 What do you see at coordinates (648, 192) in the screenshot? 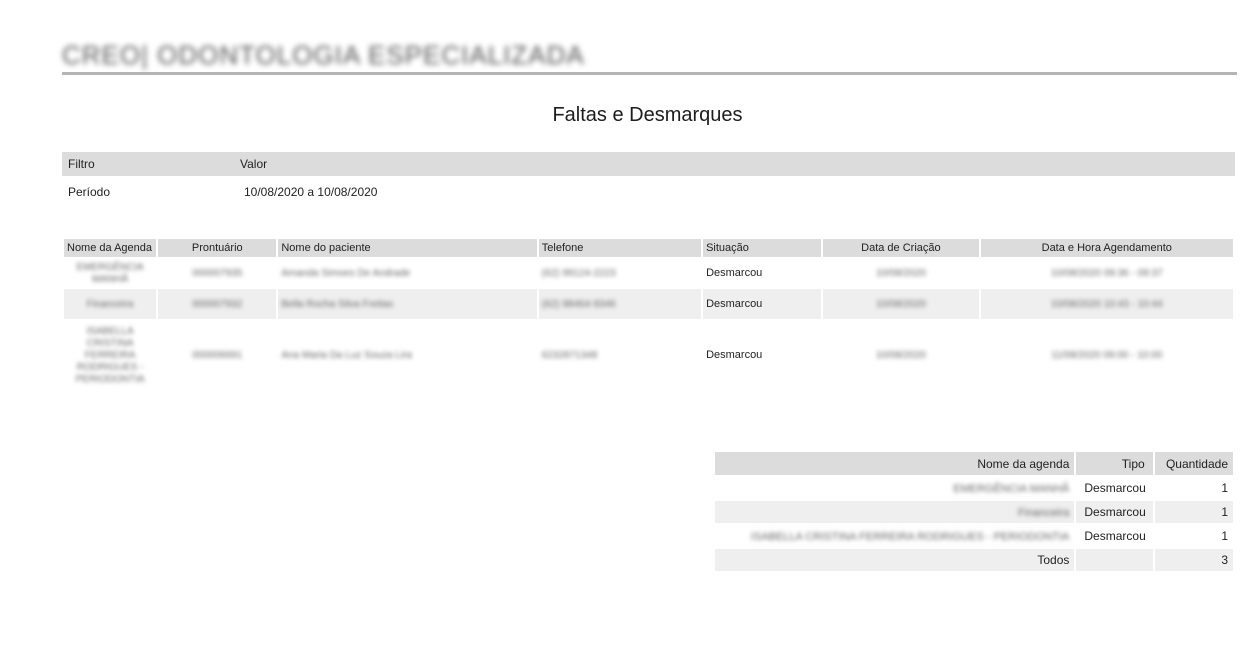
I see `filter-row: Período 10/08/2020 a 10/08/2020` at bounding box center [648, 192].